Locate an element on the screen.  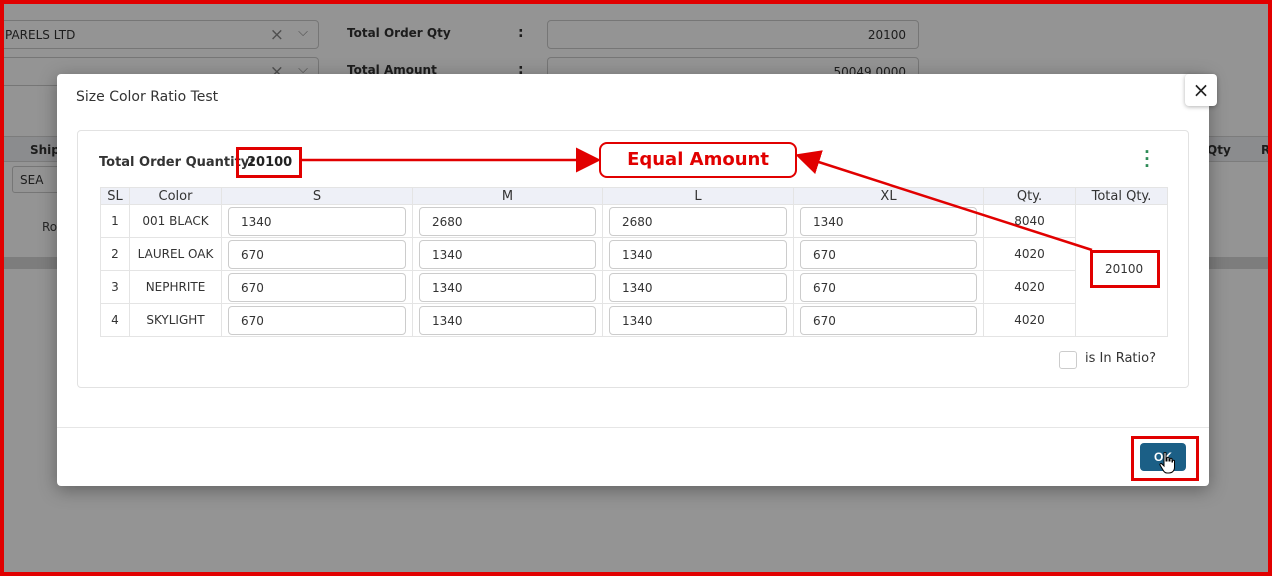
size-s-input: 1340 is located at coordinates (317, 221).